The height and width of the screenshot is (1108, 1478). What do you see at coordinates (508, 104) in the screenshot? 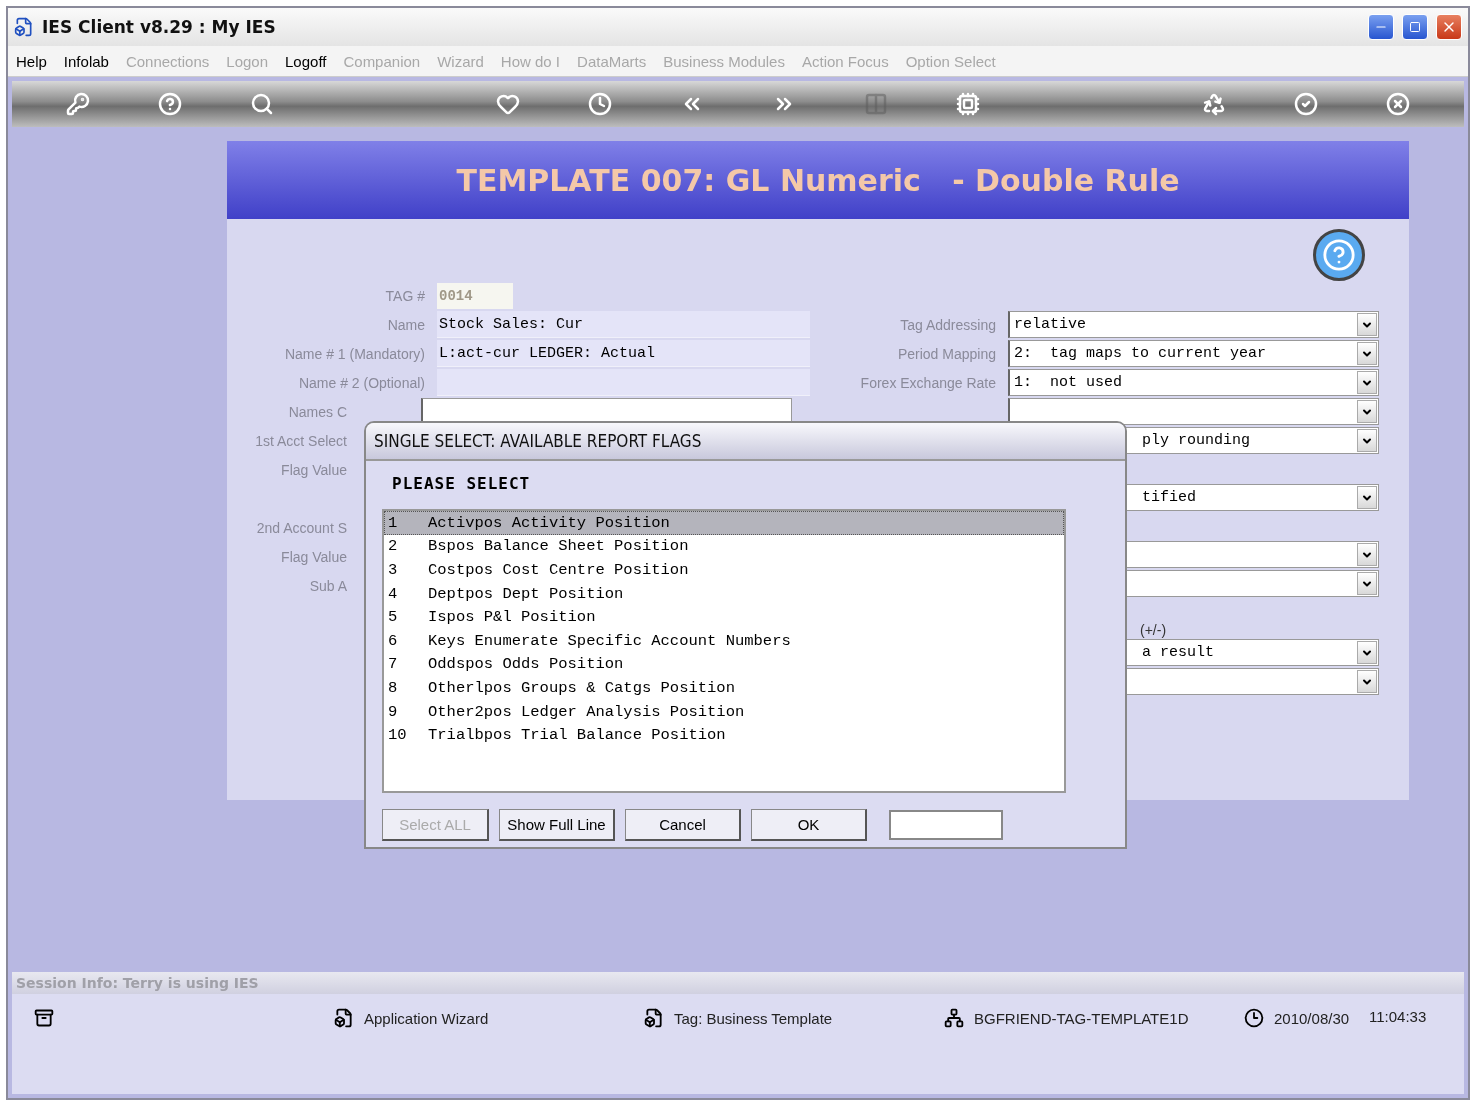
I see `heart-icon` at bounding box center [508, 104].